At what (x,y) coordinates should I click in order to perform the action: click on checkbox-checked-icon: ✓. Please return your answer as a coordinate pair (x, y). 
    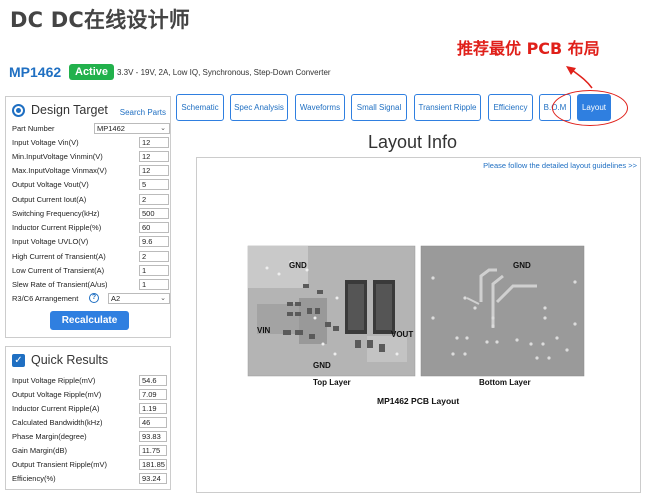
    Looking at the image, I should click on (18, 360).